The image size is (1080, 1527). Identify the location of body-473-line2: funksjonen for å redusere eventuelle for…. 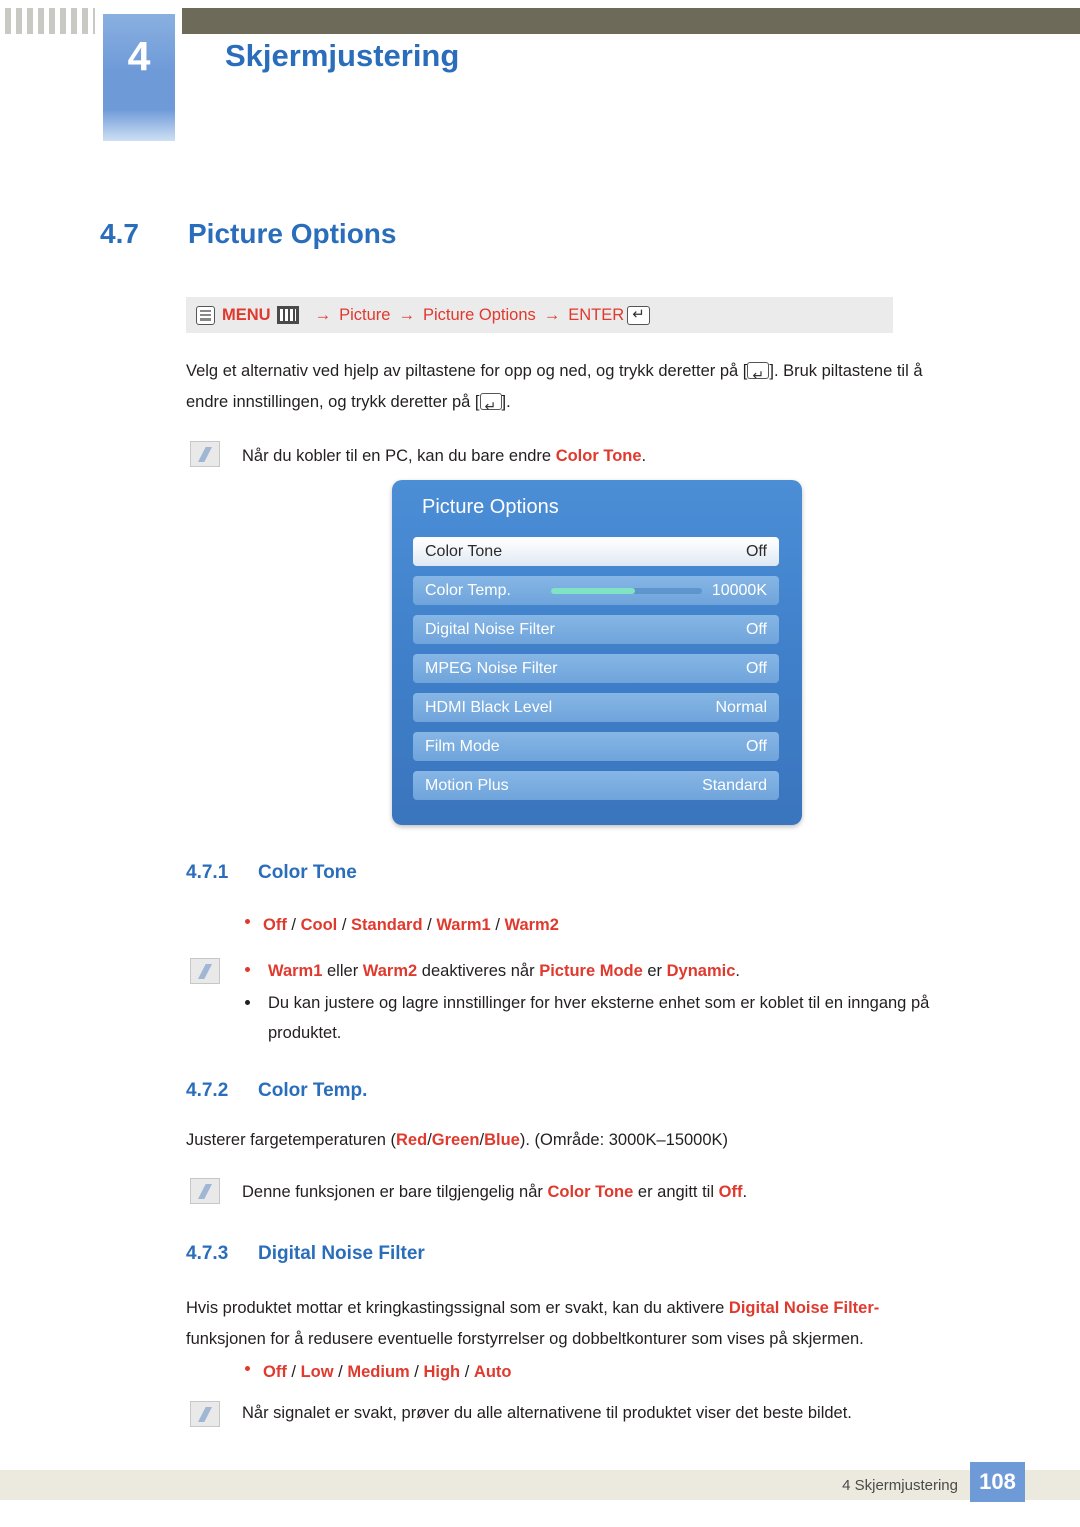
(525, 1339).